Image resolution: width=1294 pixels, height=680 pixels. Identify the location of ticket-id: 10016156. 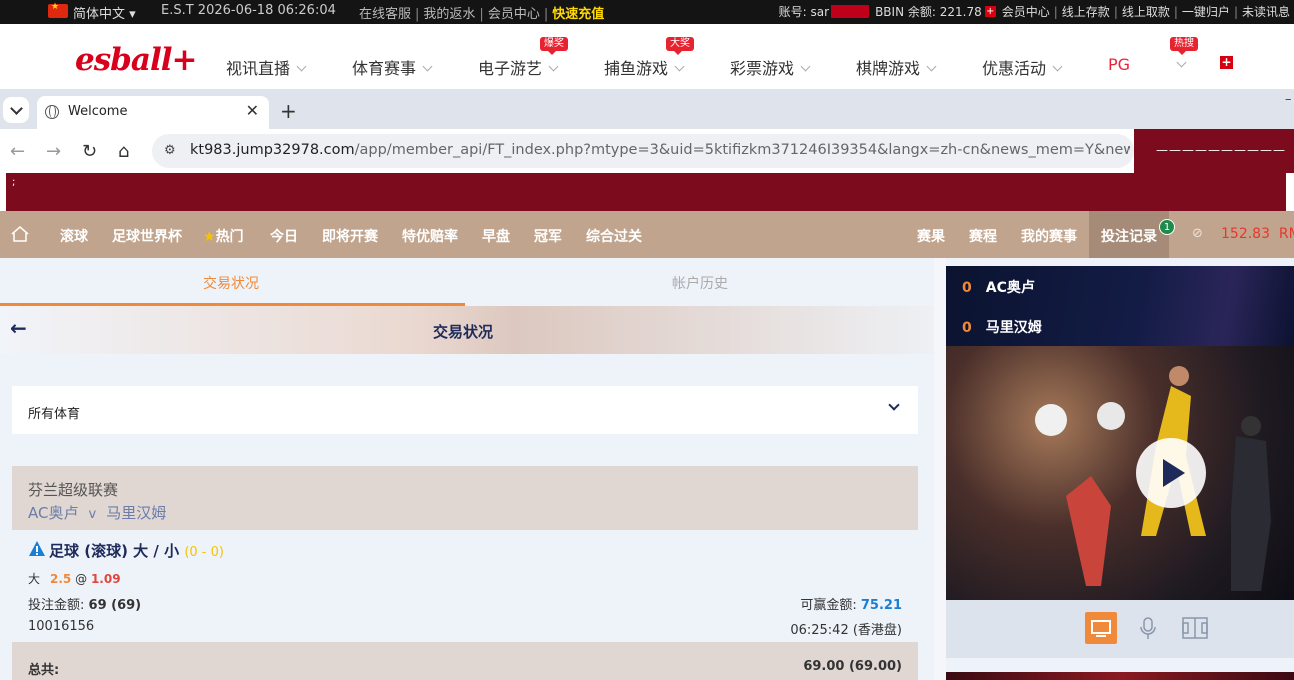
(61, 626).